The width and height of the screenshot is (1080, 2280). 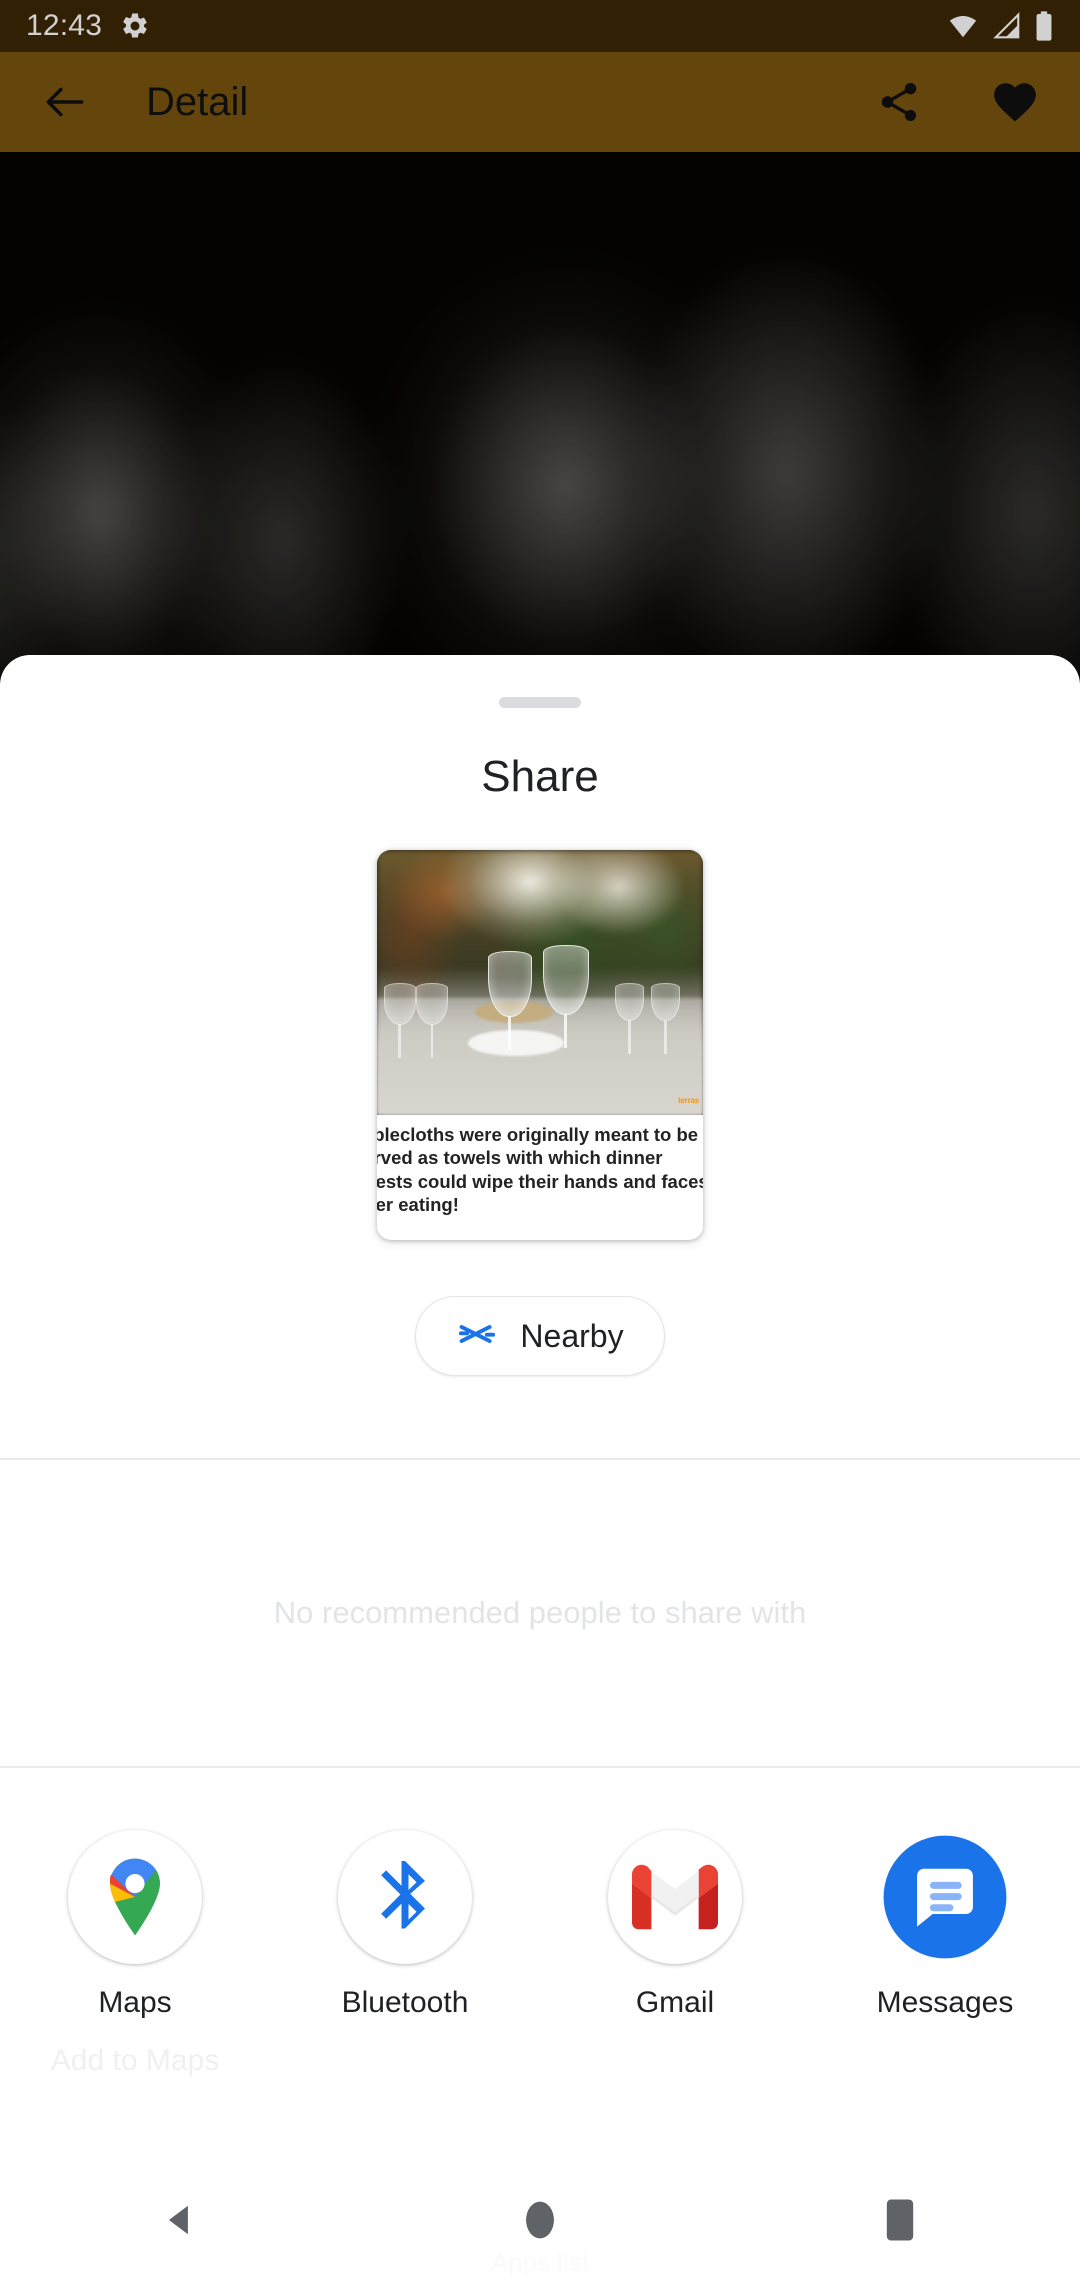 I want to click on share-target-label: Gmail, so click(x=675, y=2002).